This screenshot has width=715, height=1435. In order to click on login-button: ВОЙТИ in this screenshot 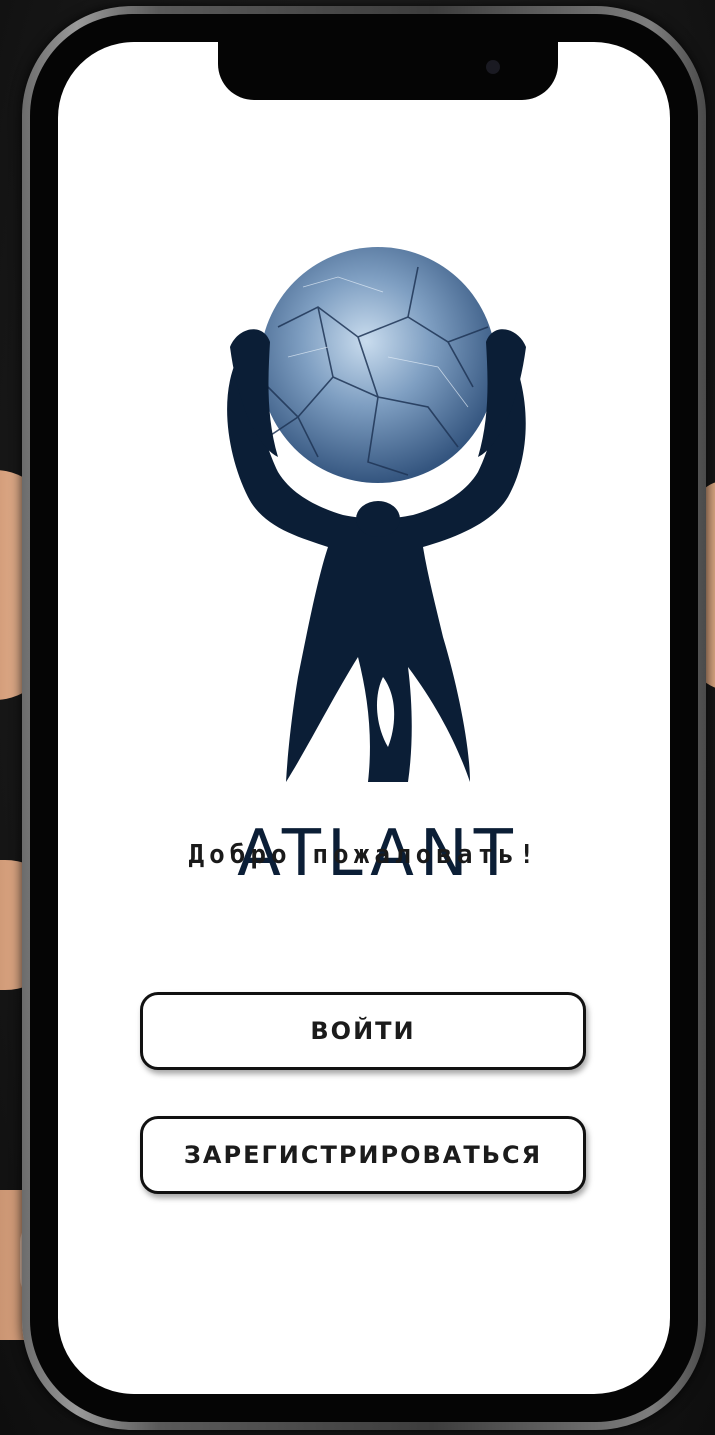, I will do `click(363, 1031)`.